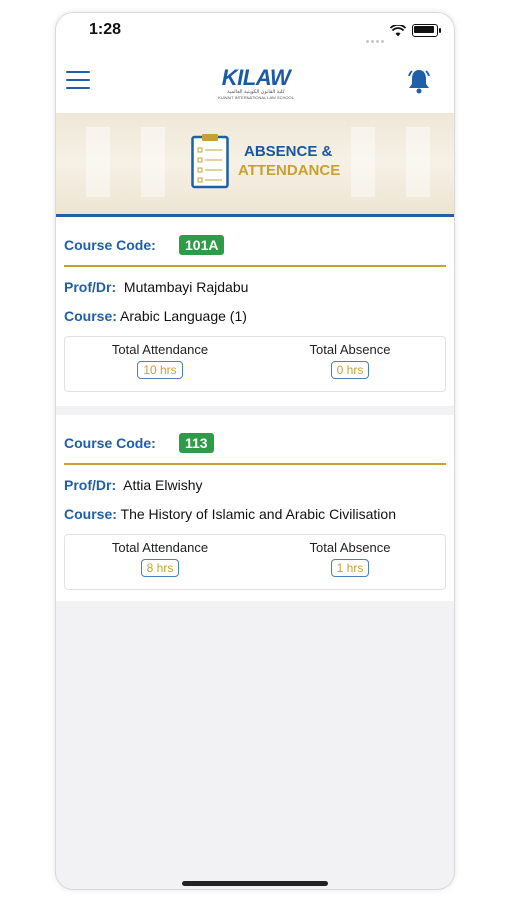 The image size is (507, 900). I want to click on course-code-badge: 101A, so click(202, 245).